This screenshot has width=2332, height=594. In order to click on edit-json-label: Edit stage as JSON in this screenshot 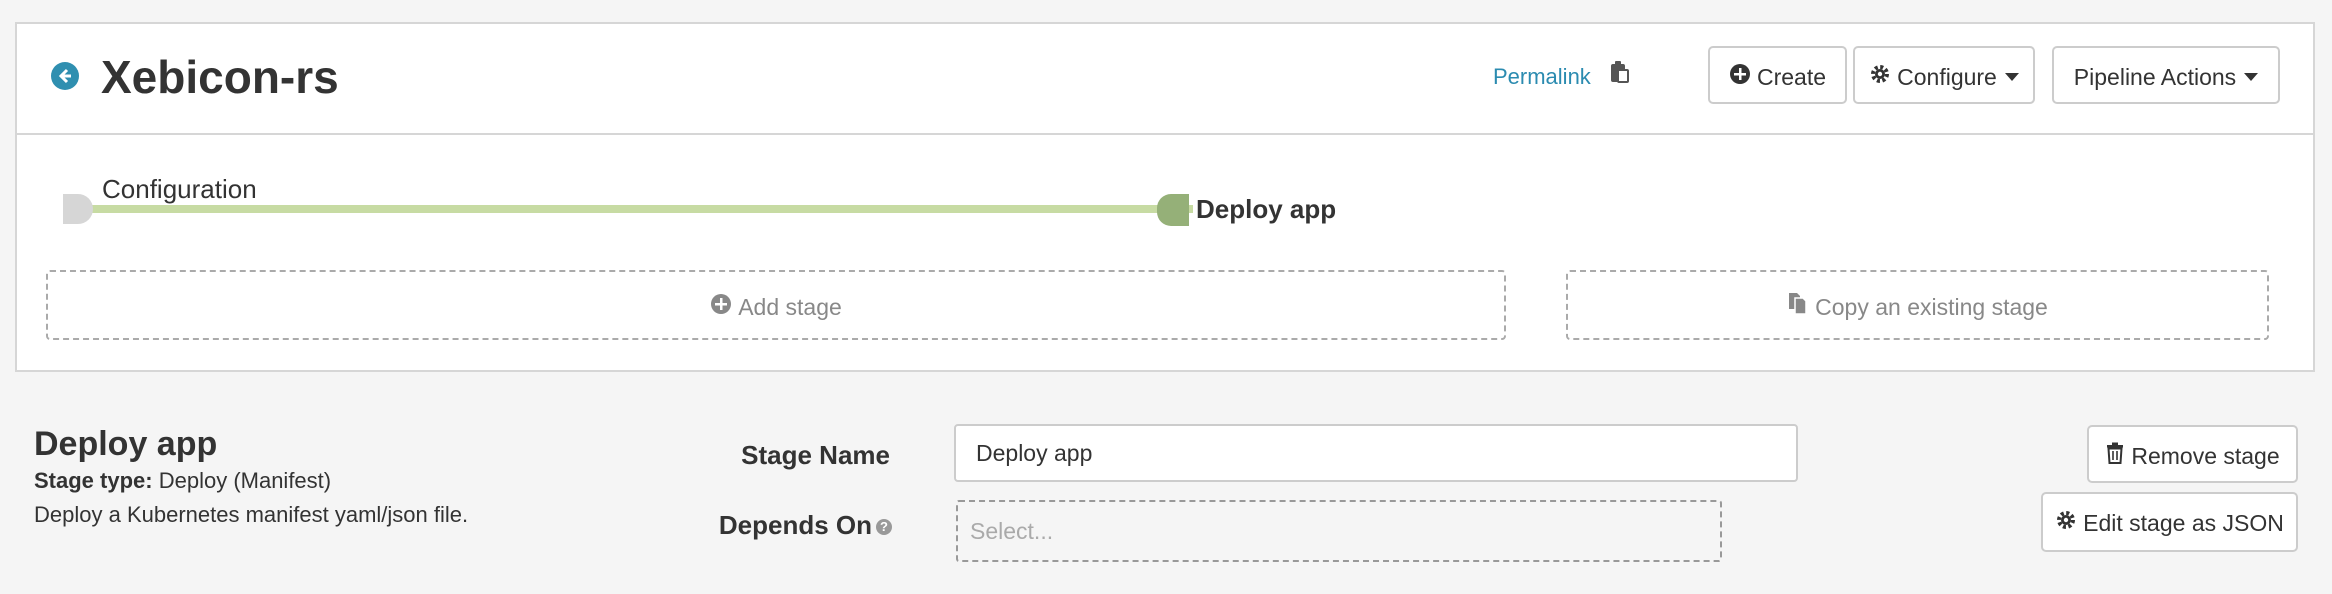, I will do `click(2183, 522)`.